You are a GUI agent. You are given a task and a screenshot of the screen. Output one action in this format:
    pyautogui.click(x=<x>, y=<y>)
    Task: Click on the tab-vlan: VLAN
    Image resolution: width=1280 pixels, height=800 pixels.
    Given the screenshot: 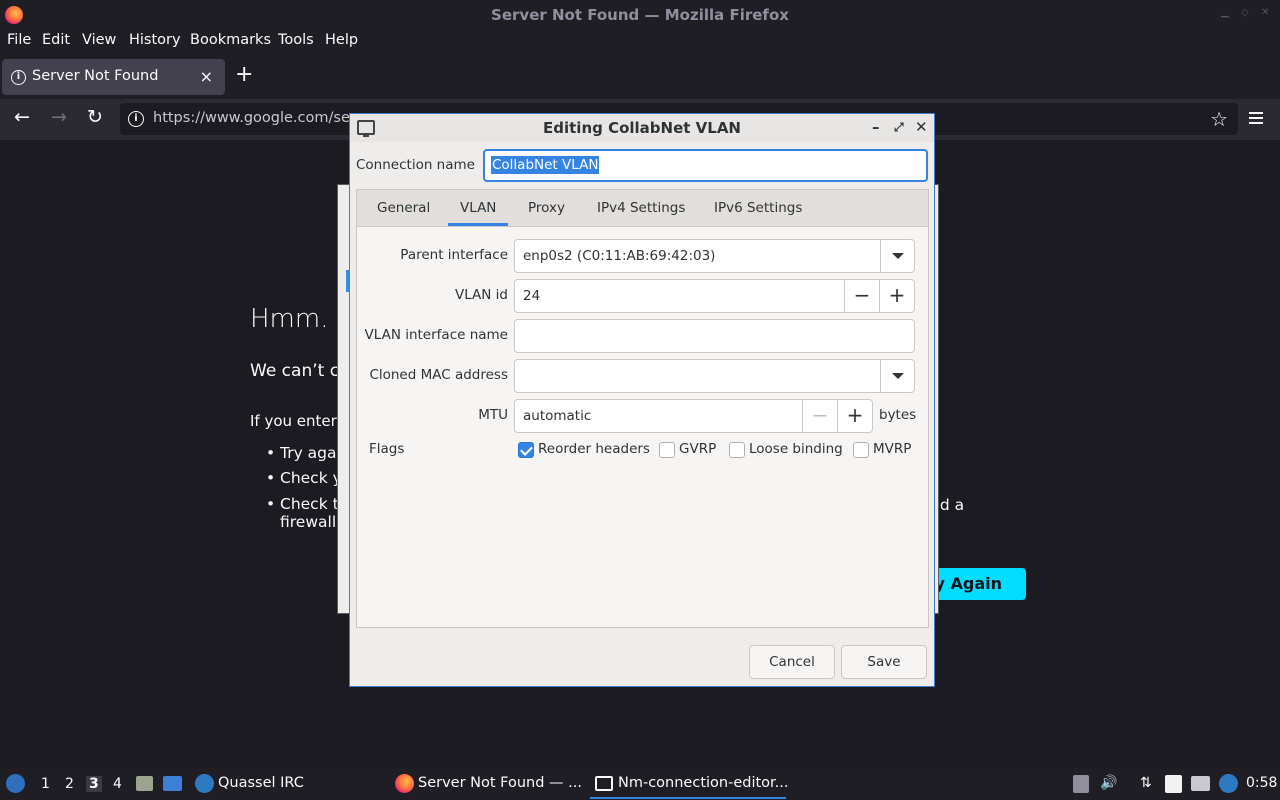 What is the action you would take?
    pyautogui.click(x=478, y=208)
    